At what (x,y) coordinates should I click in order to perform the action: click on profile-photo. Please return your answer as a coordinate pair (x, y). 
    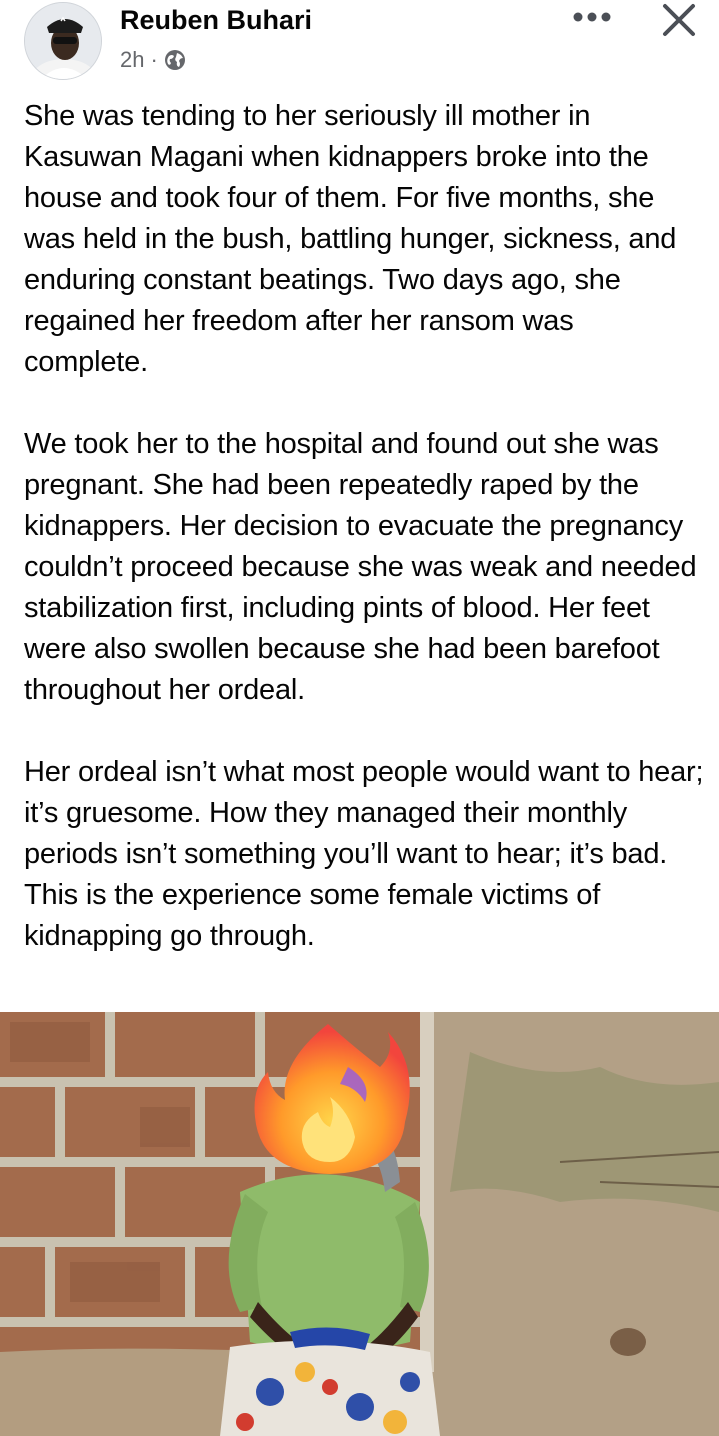
    Looking at the image, I should click on (63, 41).